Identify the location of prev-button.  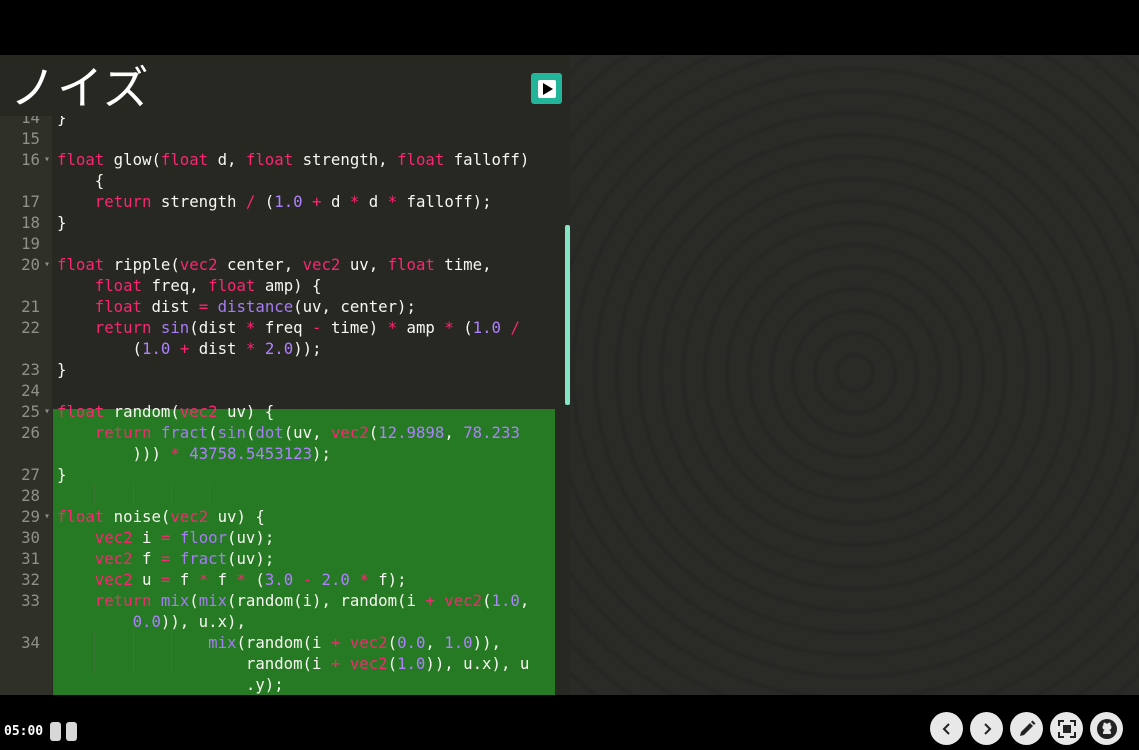
(946, 728).